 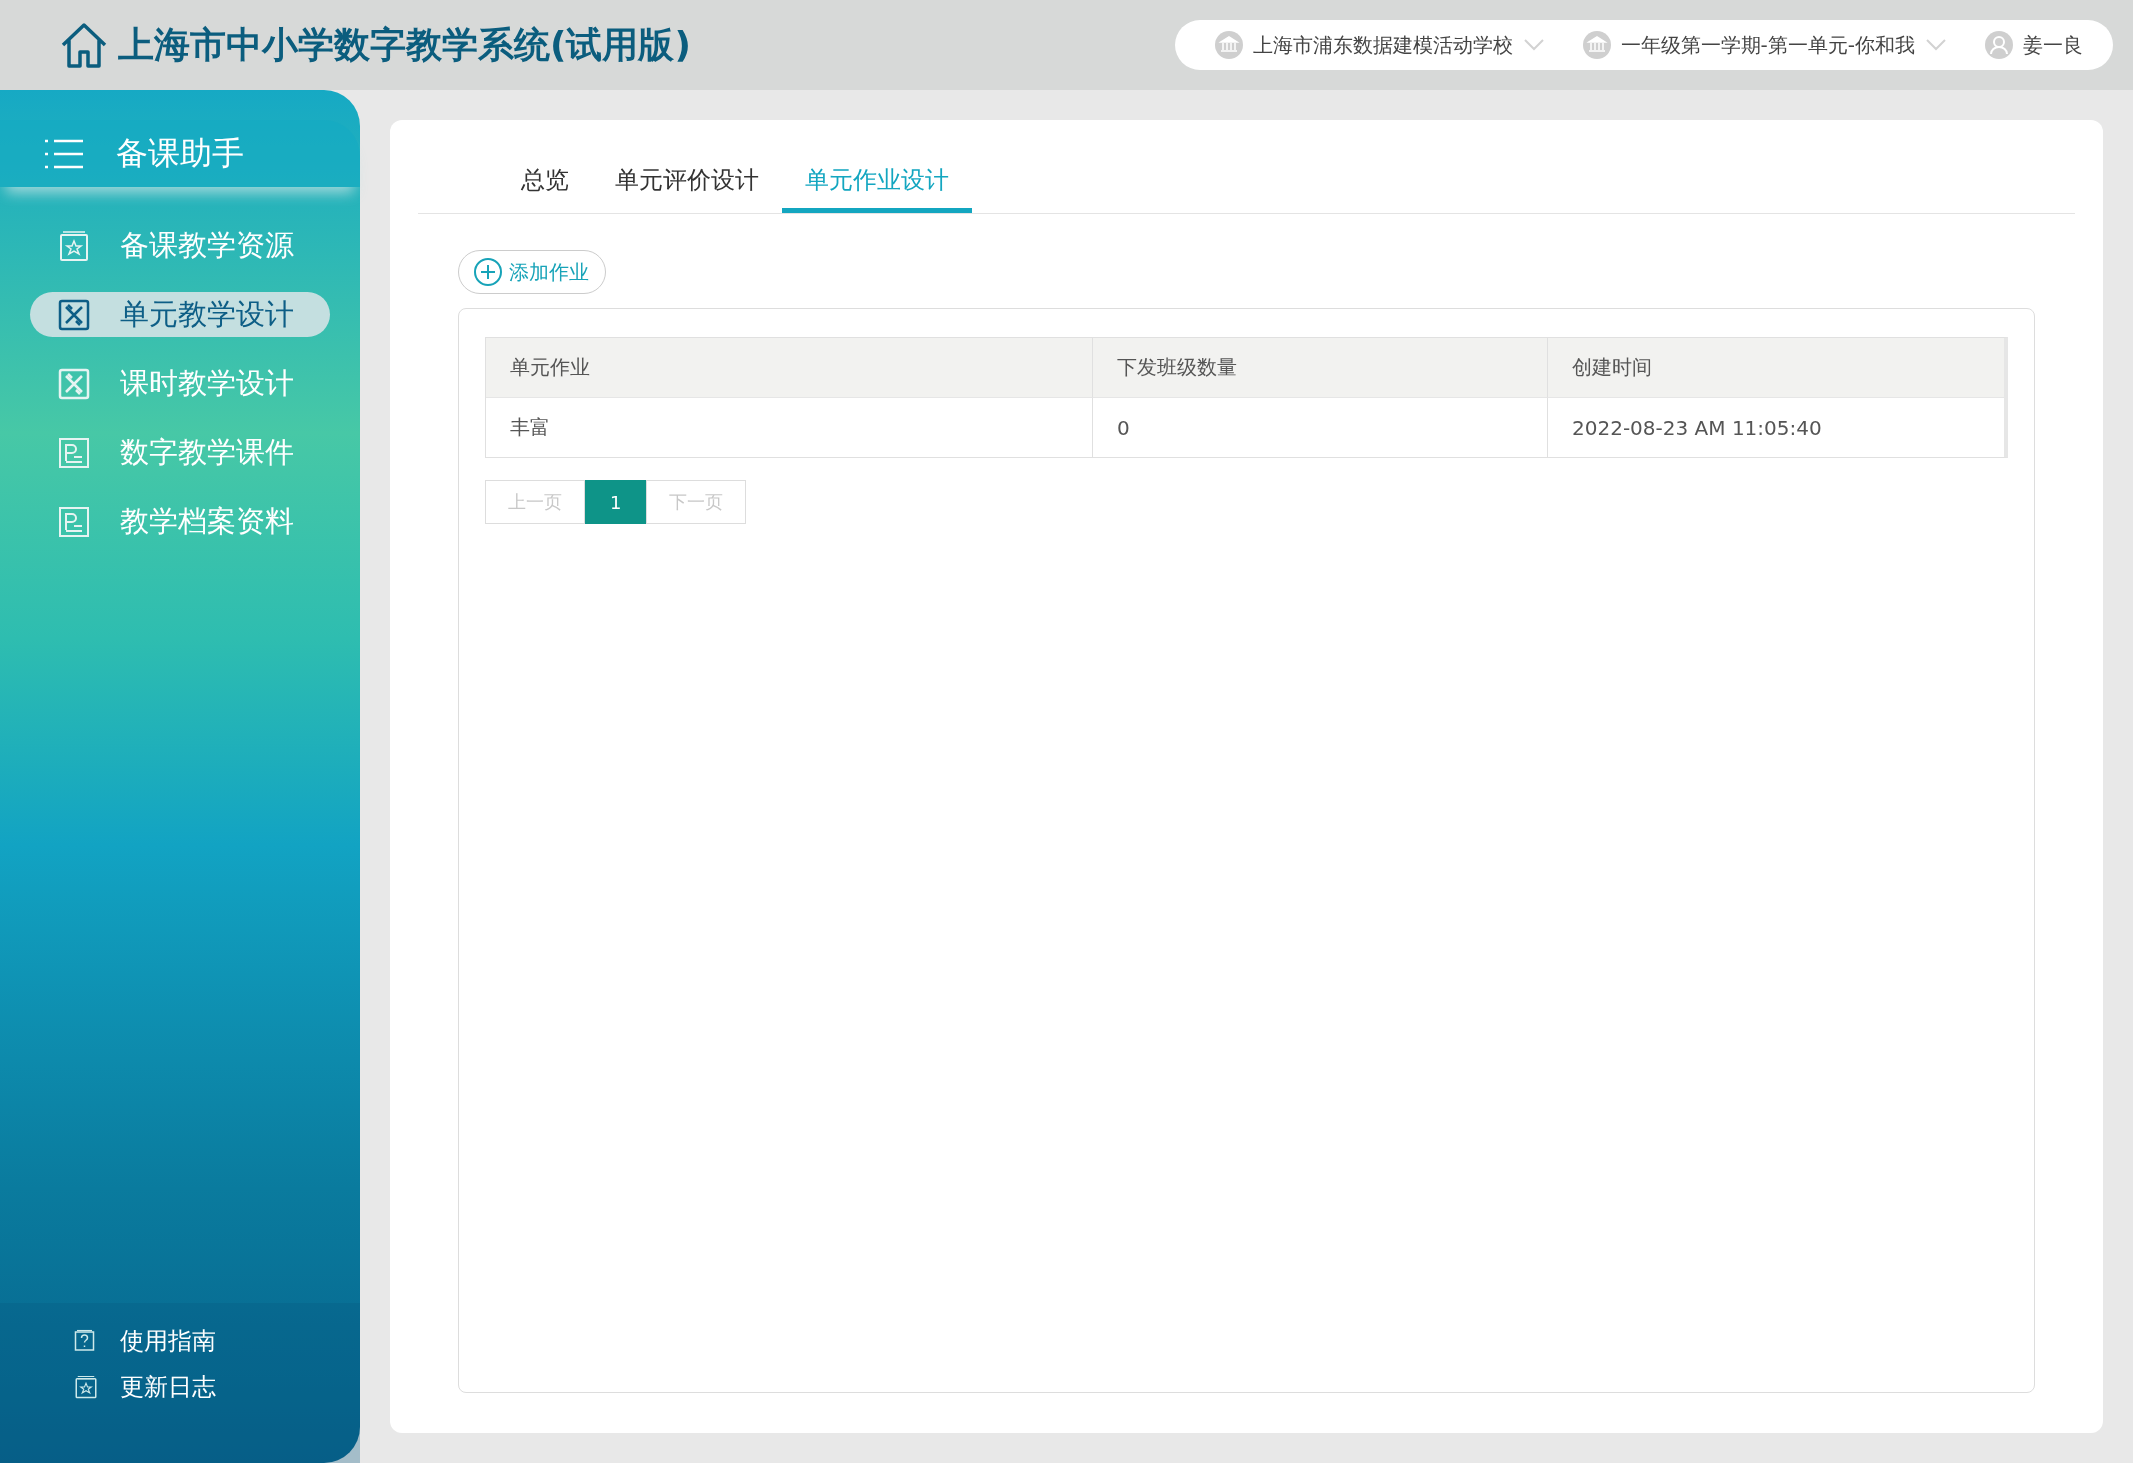 I want to click on header-selector: 姜一良, so click(x=2034, y=45).